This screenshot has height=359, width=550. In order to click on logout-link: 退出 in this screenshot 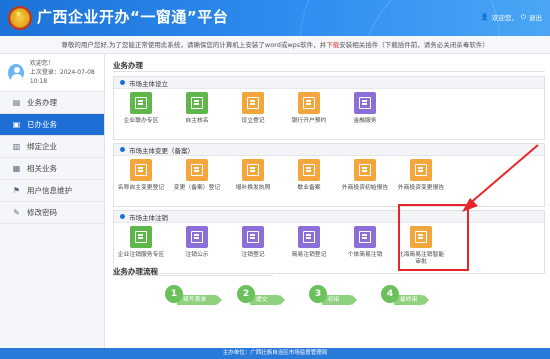, I will do `click(535, 17)`.